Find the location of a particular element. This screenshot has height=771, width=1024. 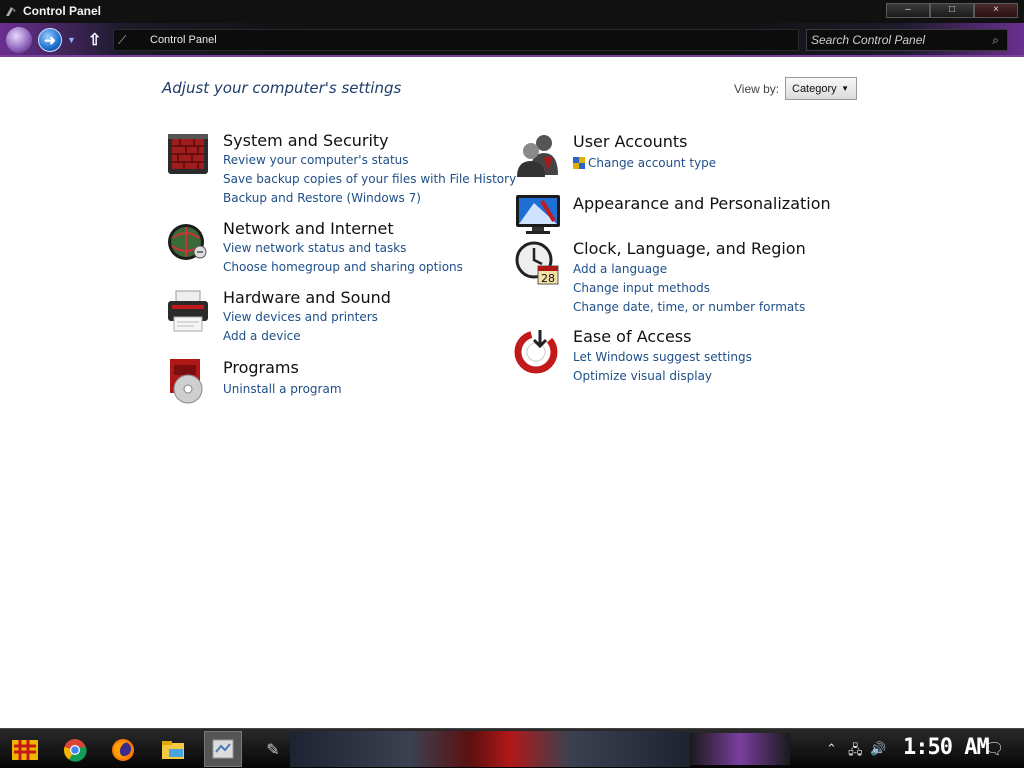

category-title: Clock, Language, and Region is located at coordinates (689, 248).